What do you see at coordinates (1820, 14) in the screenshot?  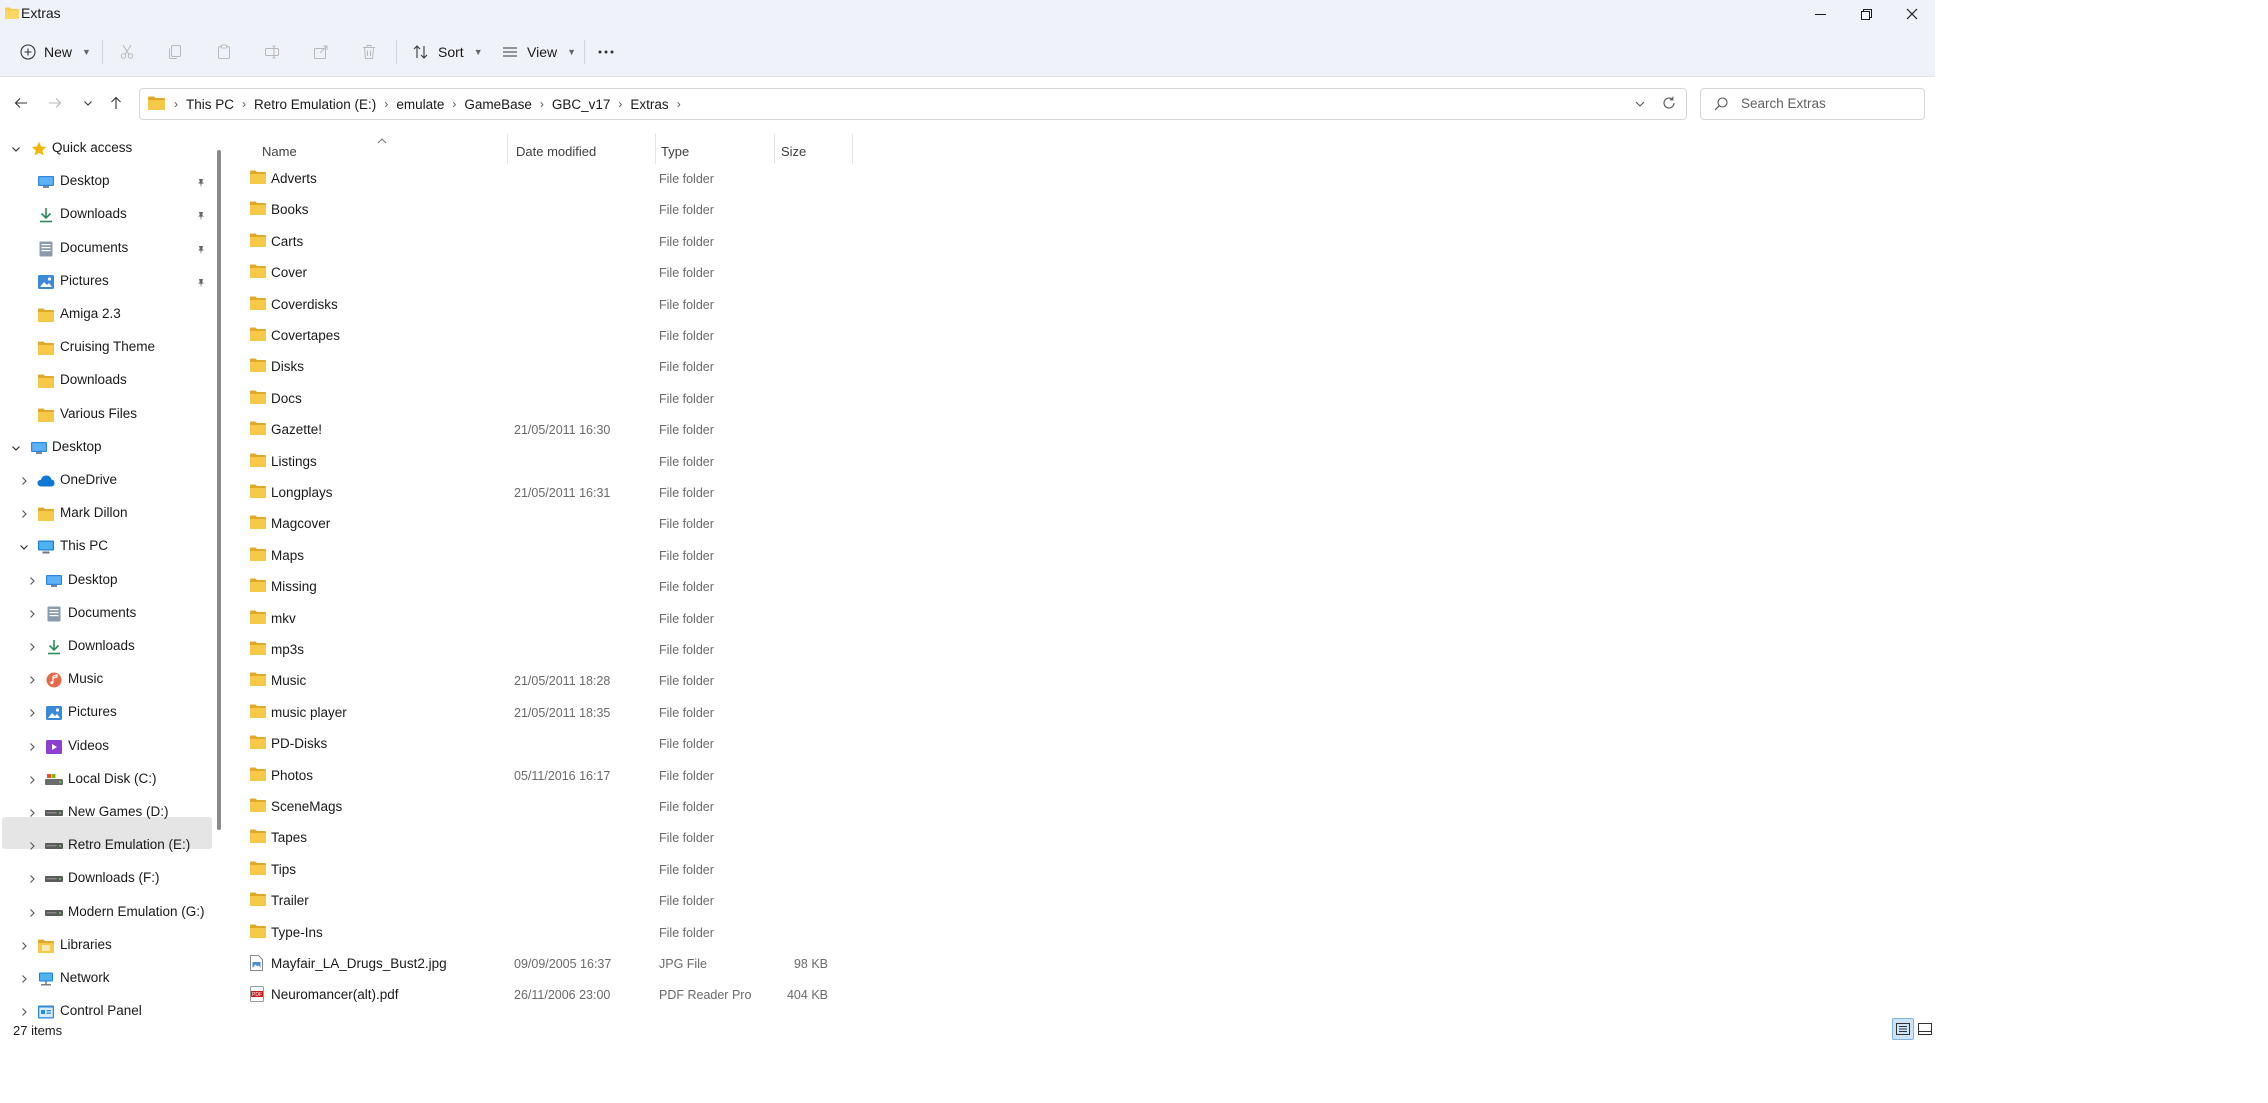 I see `minimize-button` at bounding box center [1820, 14].